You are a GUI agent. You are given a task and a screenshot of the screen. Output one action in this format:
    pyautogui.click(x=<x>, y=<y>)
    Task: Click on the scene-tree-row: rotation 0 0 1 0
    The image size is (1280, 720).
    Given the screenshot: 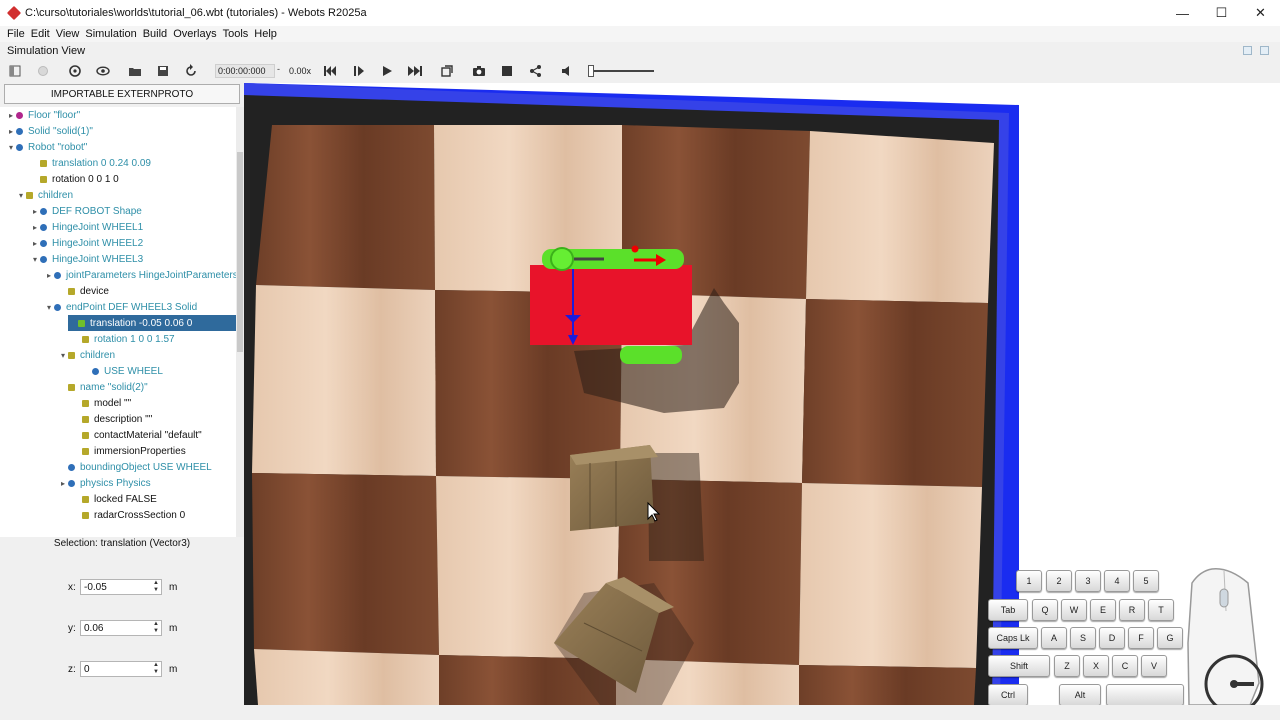 What is the action you would take?
    pyautogui.click(x=74, y=179)
    